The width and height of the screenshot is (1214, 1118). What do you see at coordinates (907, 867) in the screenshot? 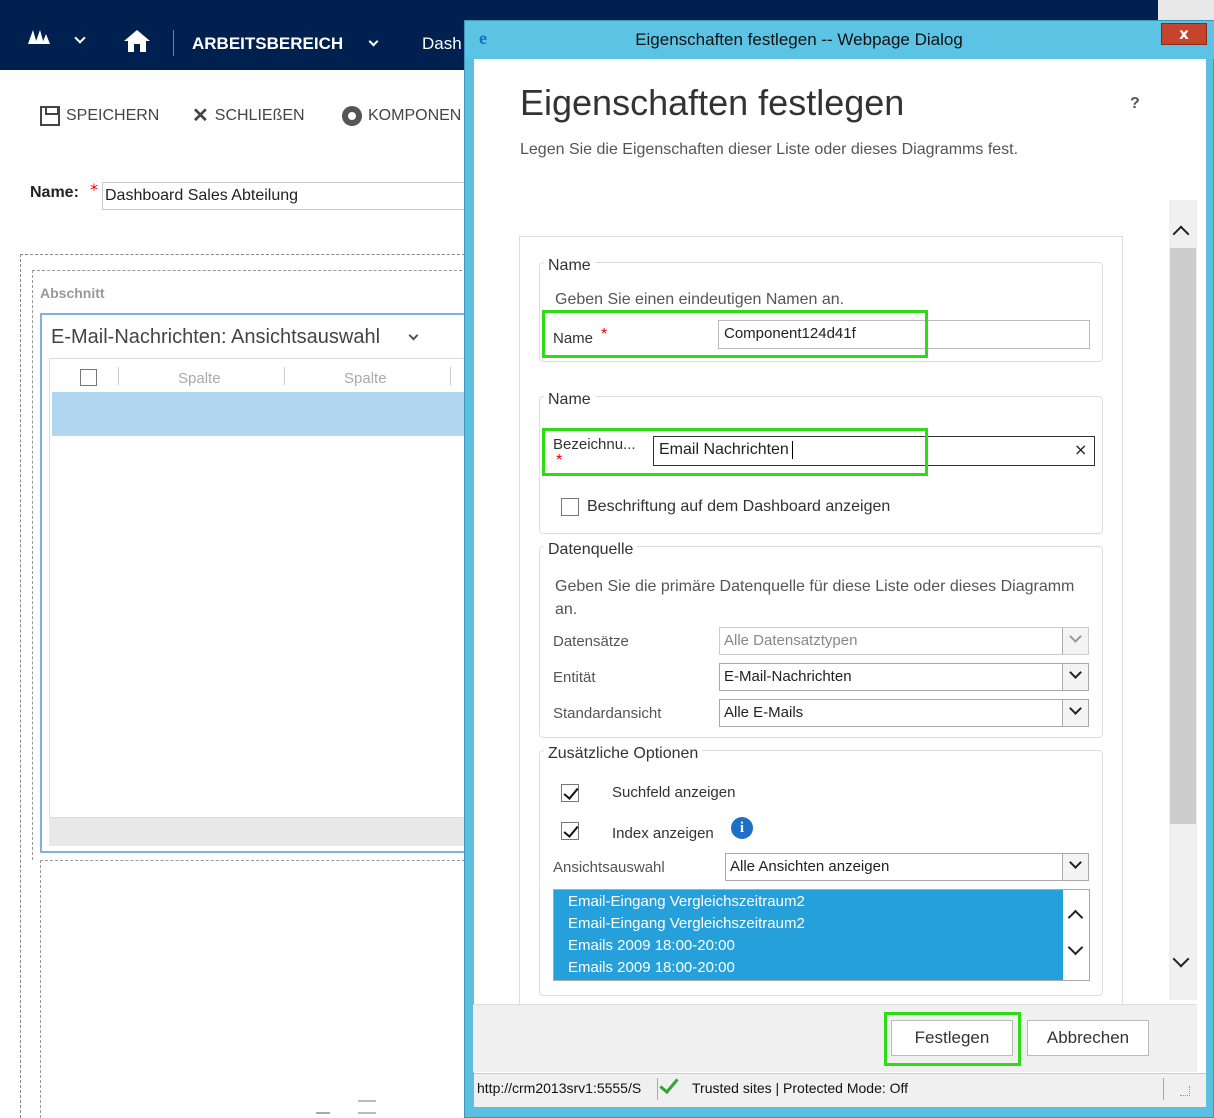
I see `view-selector-select: Alle Ansichten anzeigen` at bounding box center [907, 867].